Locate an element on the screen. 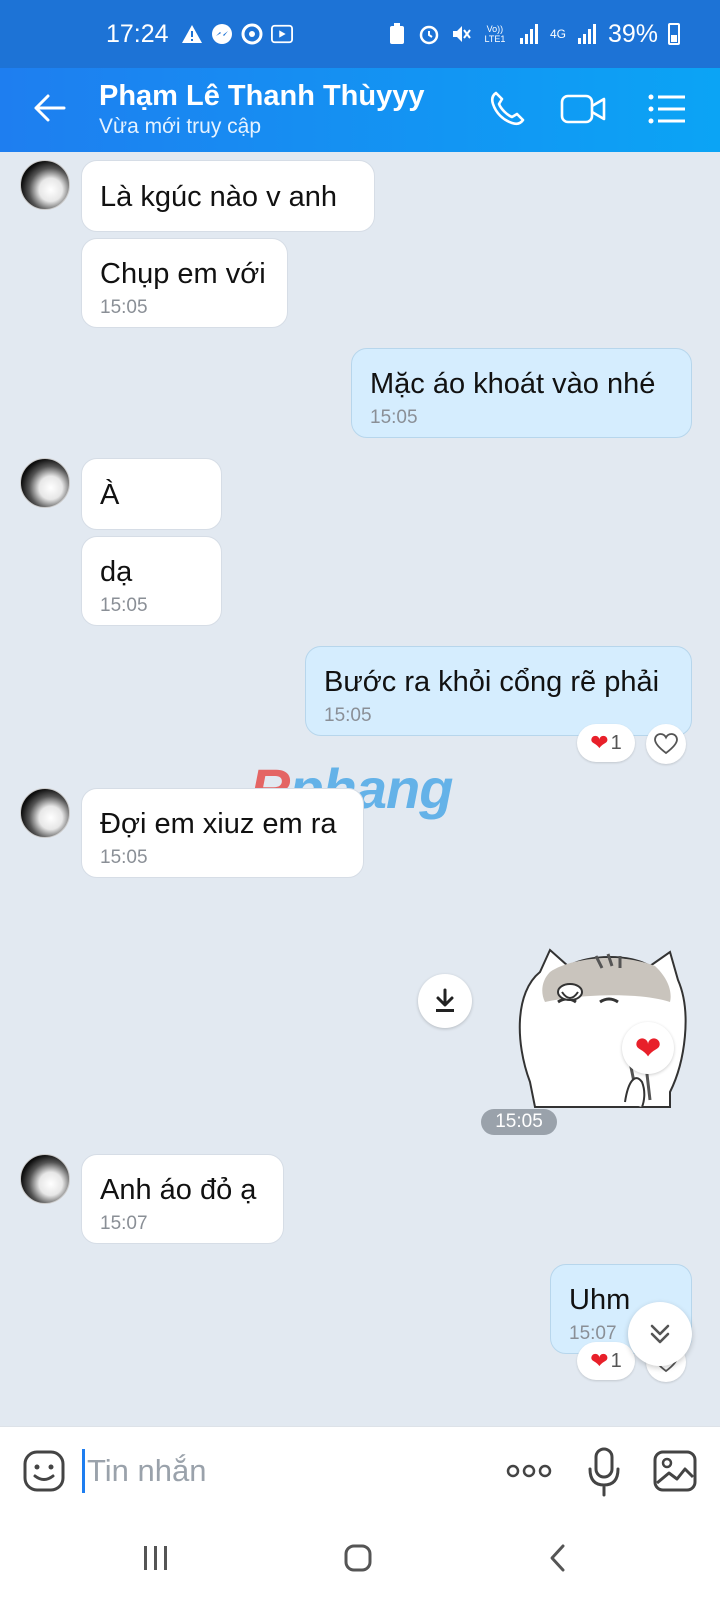 This screenshot has width=720, height=1600. message-text: Anh áo đỏ ạ is located at coordinates (178, 1190).